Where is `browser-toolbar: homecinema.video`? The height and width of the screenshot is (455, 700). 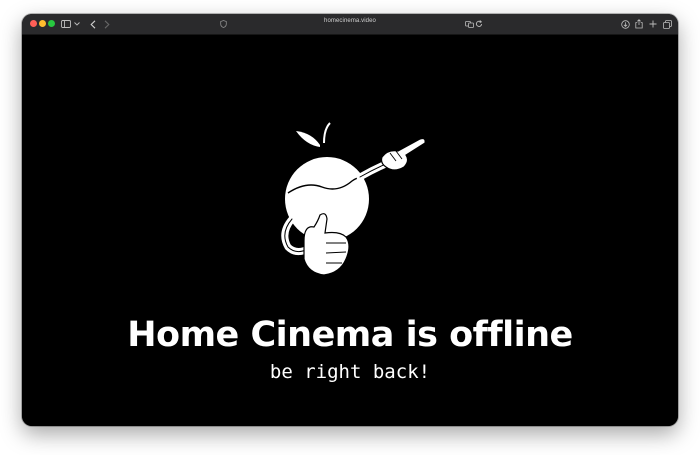
browser-toolbar: homecinema.video is located at coordinates (350, 24).